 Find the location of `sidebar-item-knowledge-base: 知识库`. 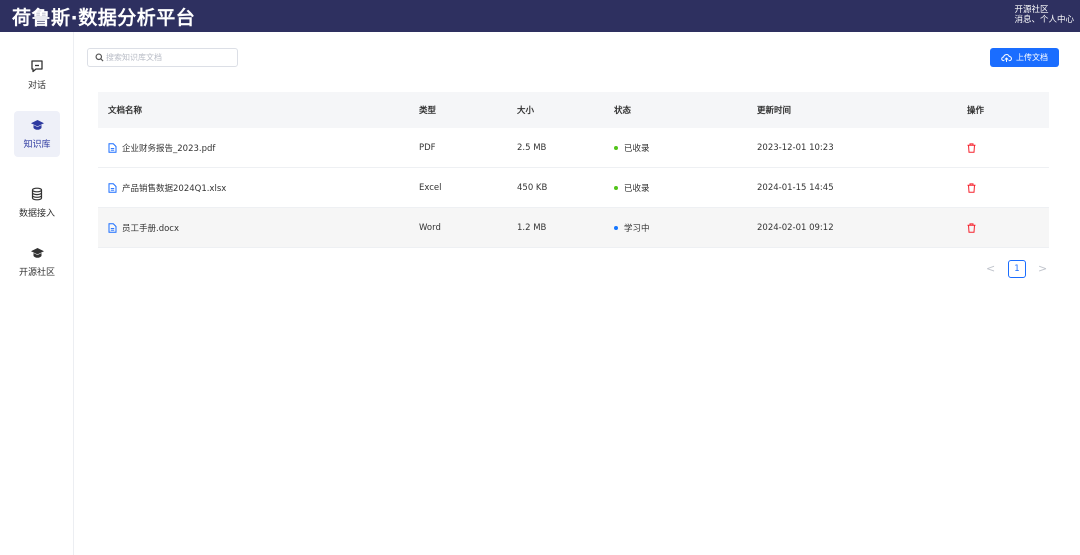

sidebar-item-knowledge-base: 知识库 is located at coordinates (37, 134).